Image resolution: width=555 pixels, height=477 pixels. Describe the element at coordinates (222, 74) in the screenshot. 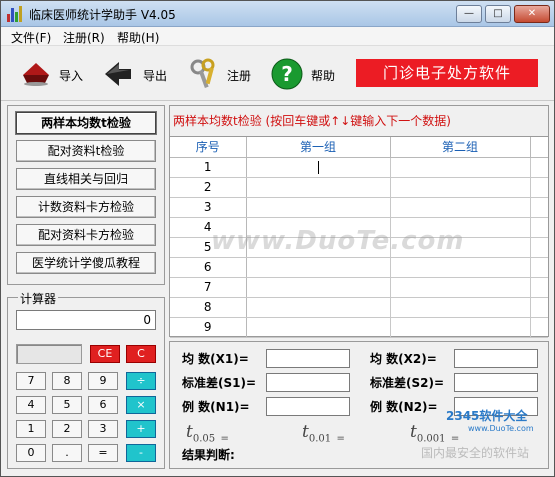

I see `register-button: 注册` at that location.